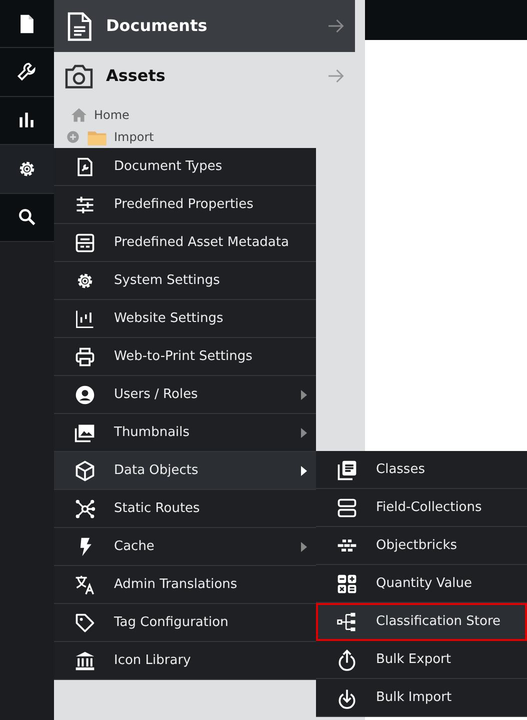 The height and width of the screenshot is (720, 527). I want to click on menu-item: Document Types, so click(185, 167).